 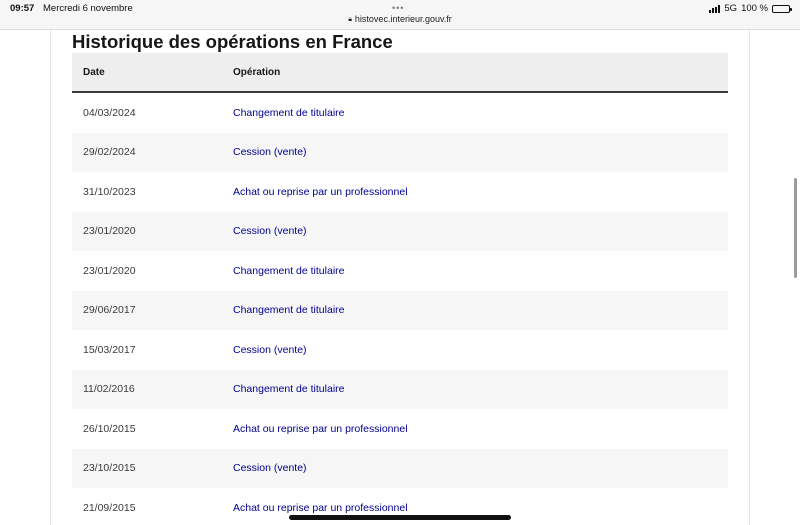 What do you see at coordinates (109, 507) in the screenshot?
I see `row-date: 21/09/2015` at bounding box center [109, 507].